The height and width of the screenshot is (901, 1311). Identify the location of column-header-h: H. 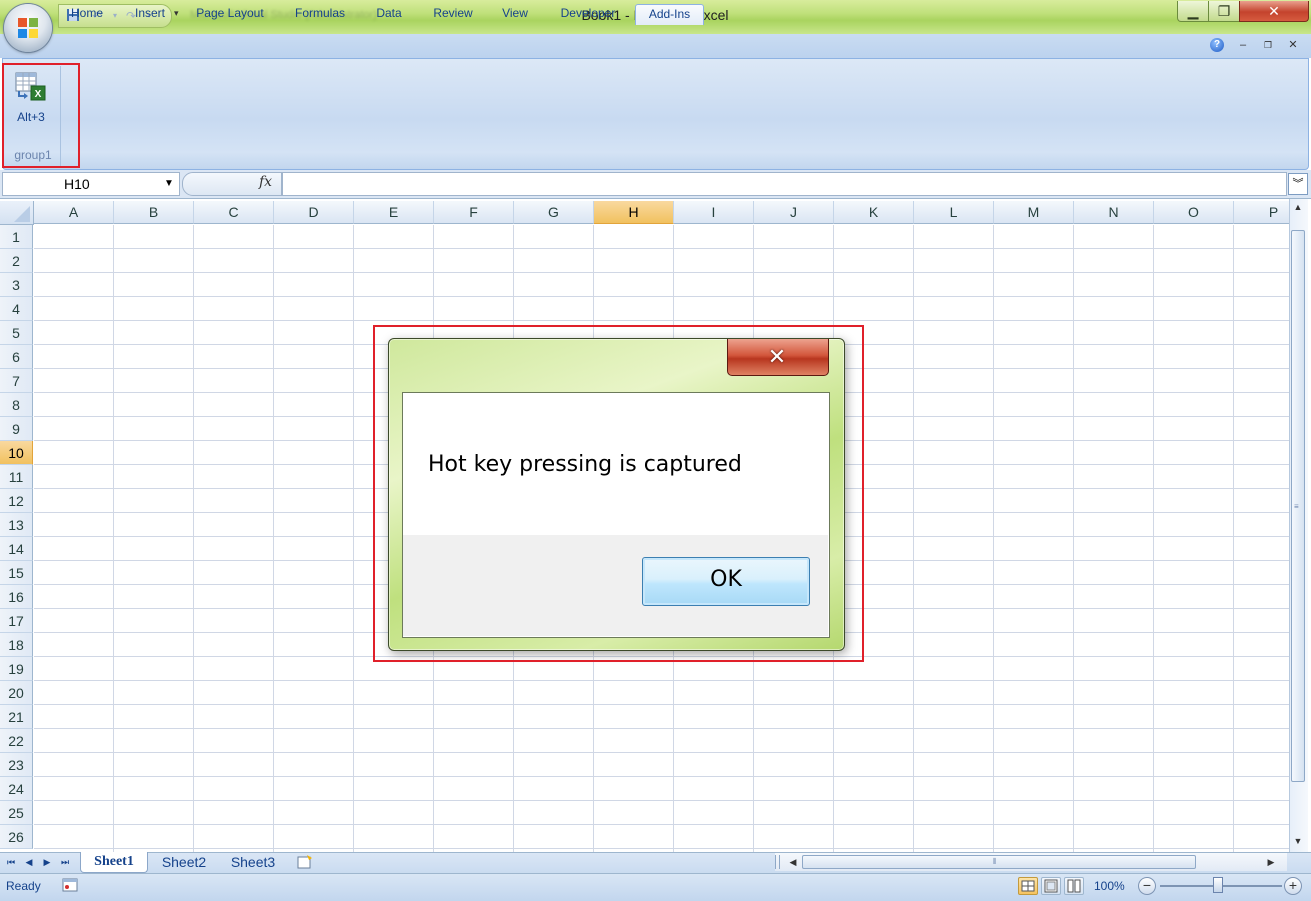
(634, 212).